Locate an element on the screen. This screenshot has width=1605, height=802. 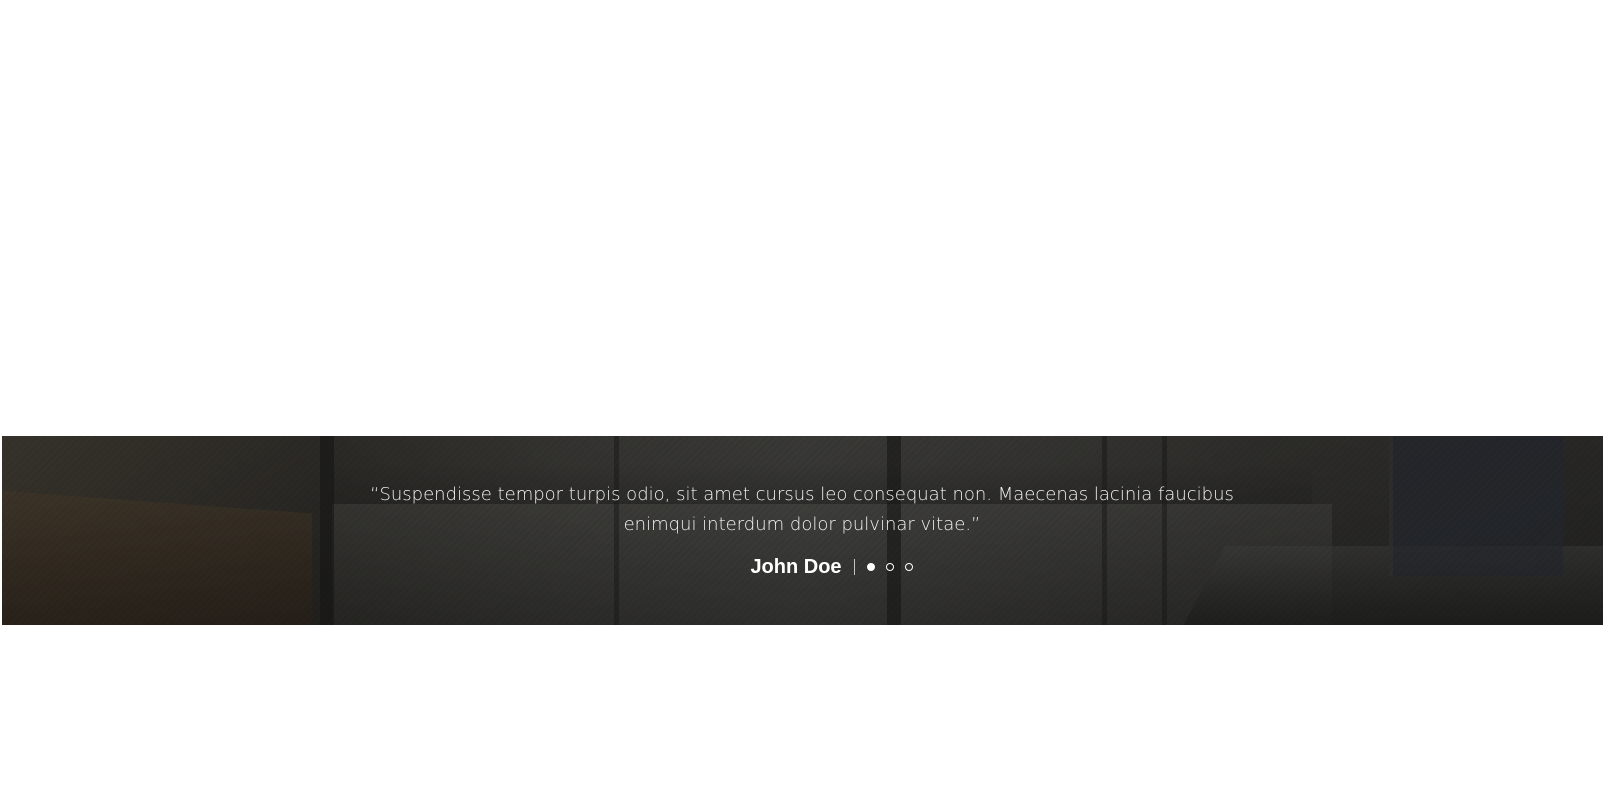
testimonial-meta: John Doe is located at coordinates (802, 567).